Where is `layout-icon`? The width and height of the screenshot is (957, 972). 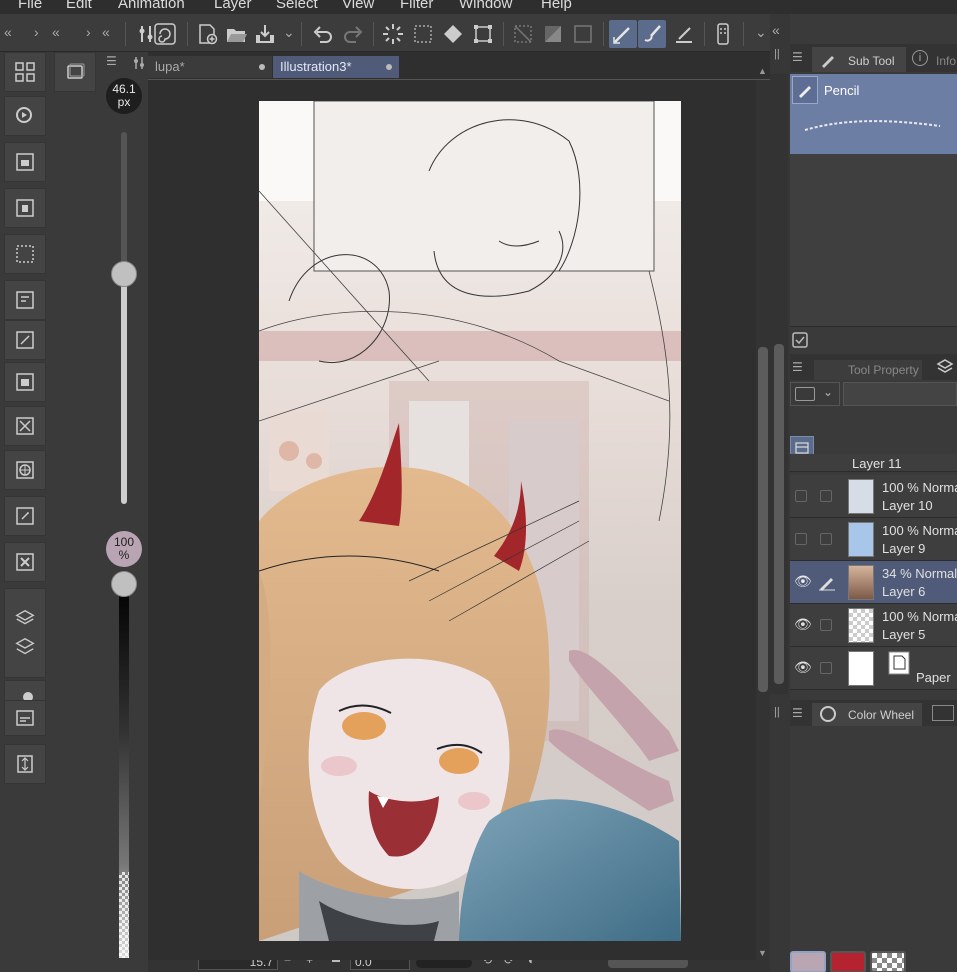 layout-icon is located at coordinates (25, 718).